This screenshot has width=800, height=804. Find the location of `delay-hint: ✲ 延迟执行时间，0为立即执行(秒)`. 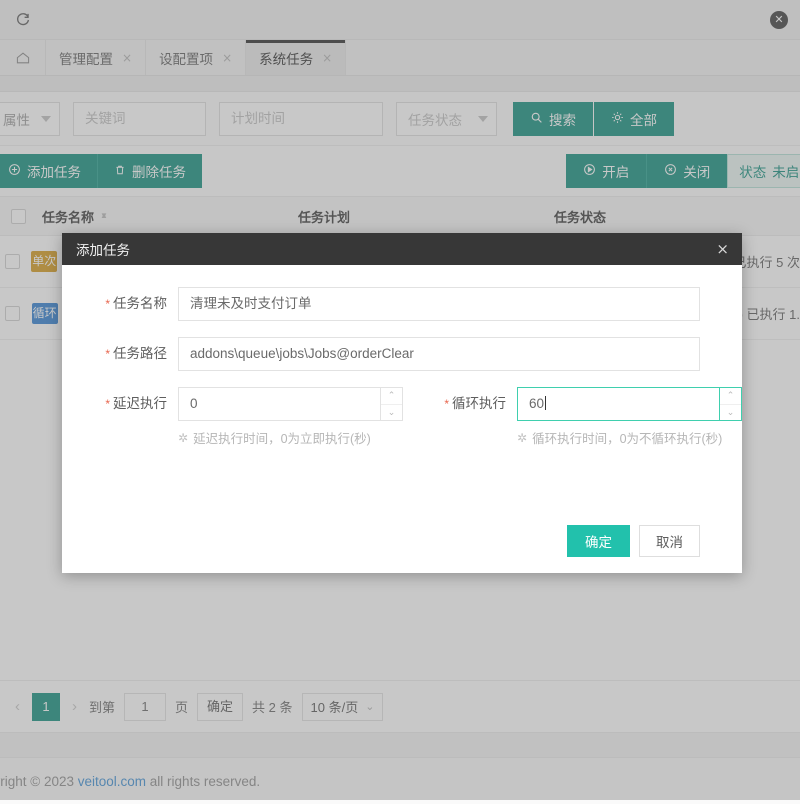

delay-hint: ✲ 延迟执行时间，0为立即执行(秒) is located at coordinates (290, 437).